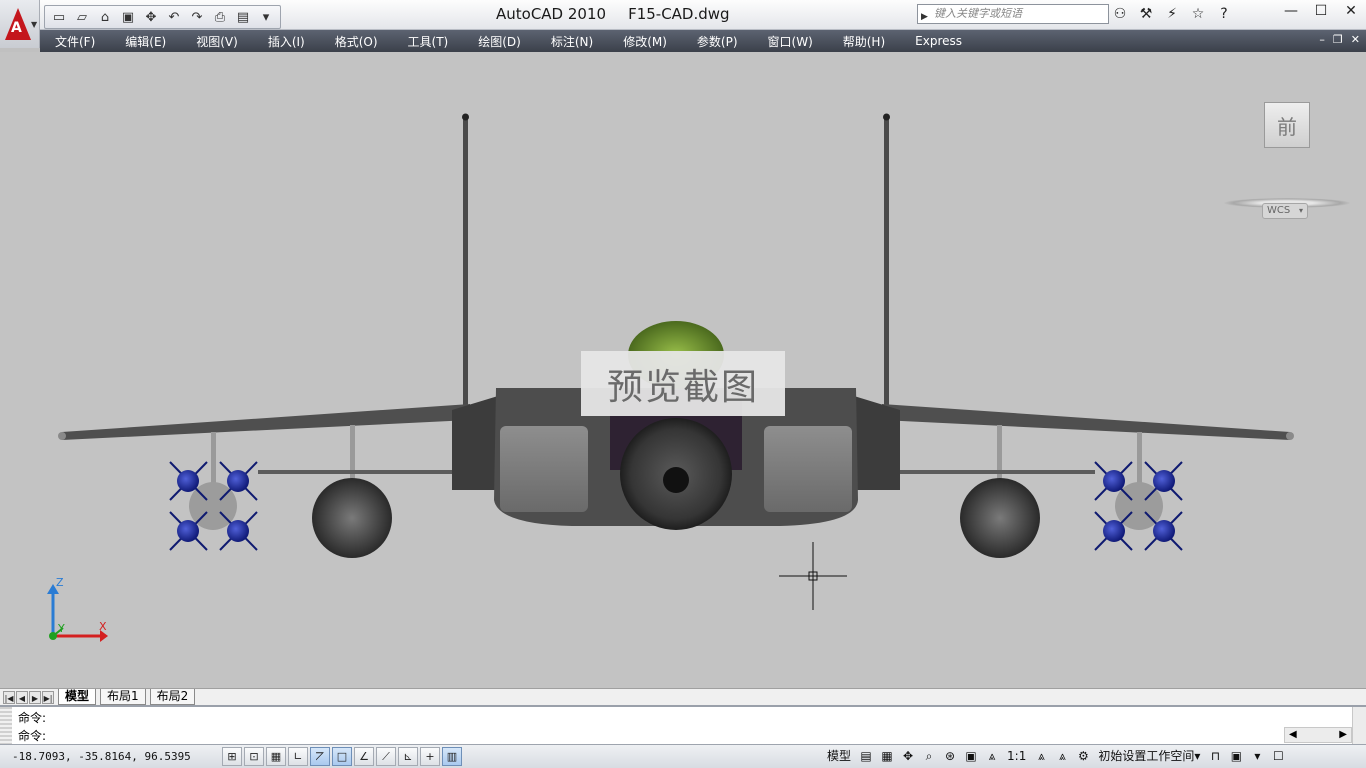  Describe the element at coordinates (645, 41) in the screenshot. I see `menu-item-8: 修改(M)` at that location.